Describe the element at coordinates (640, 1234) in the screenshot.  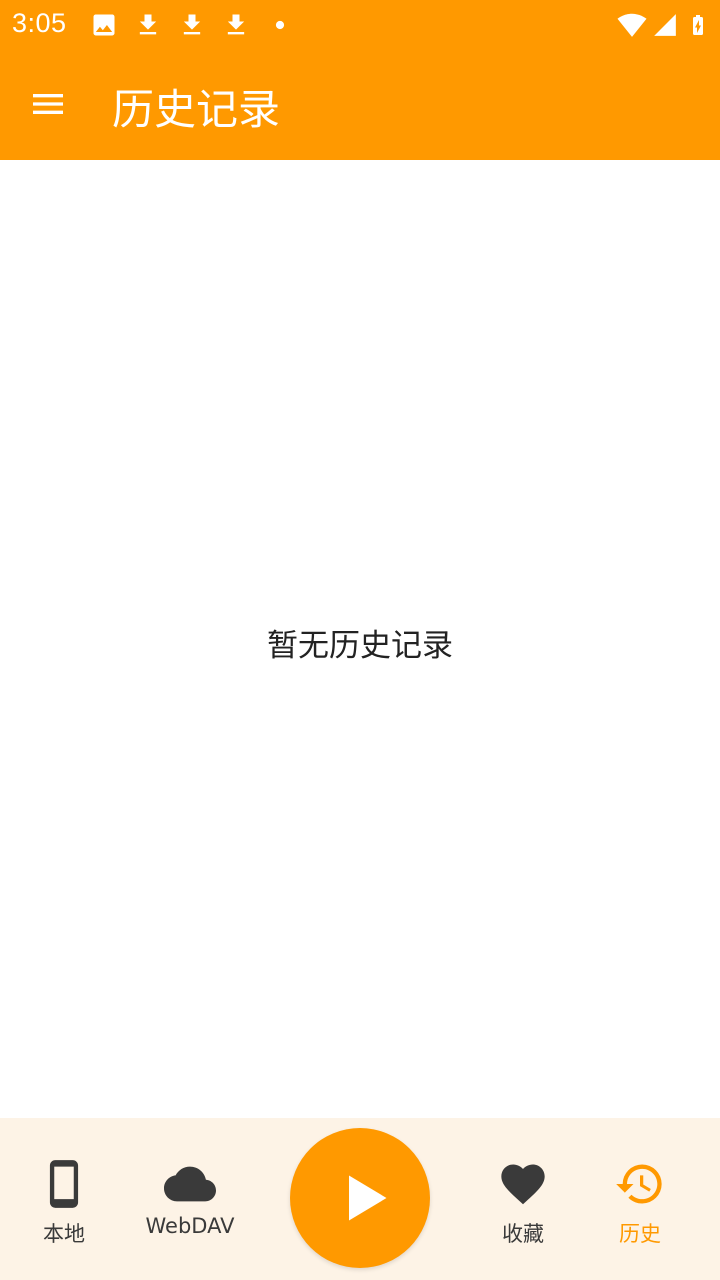
I see `nav-label-history: 历史` at that location.